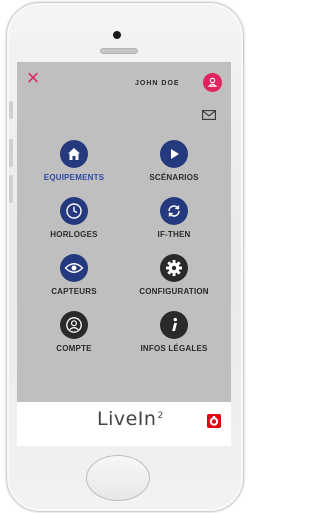  What do you see at coordinates (174, 348) in the screenshot?
I see `menu-item-label: INFOS LÉGALES` at bounding box center [174, 348].